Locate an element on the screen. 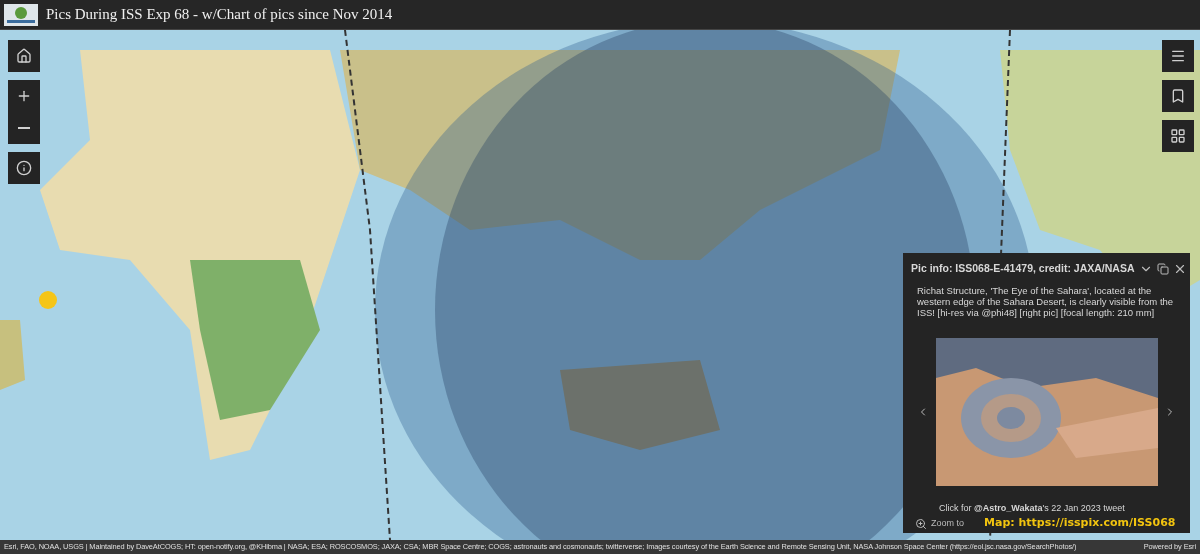  logo-icon is located at coordinates (21, 14).